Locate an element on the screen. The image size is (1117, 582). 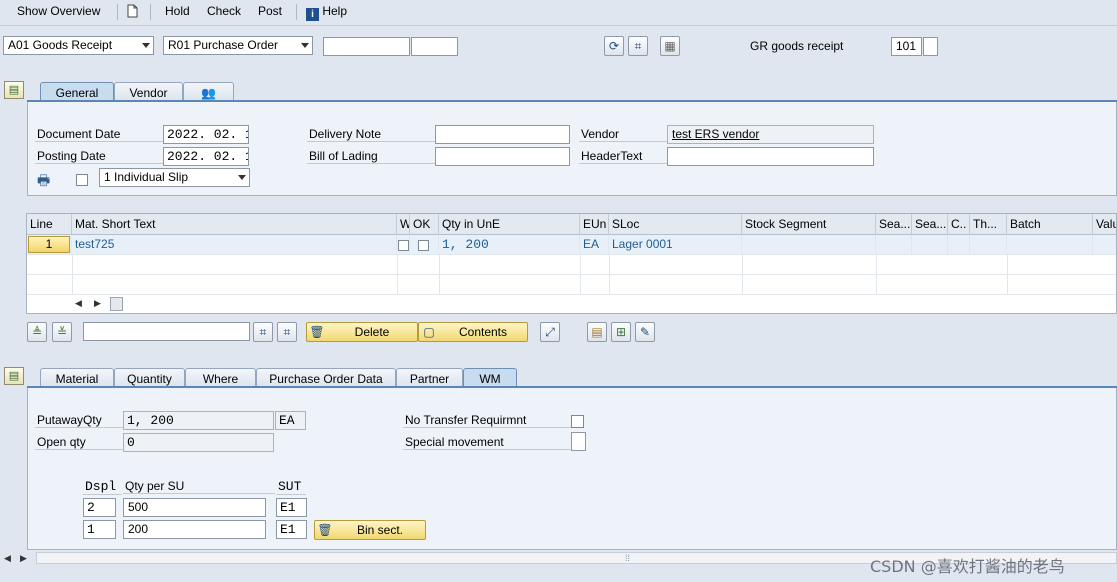
item-search-input is located at coordinates (166, 331).